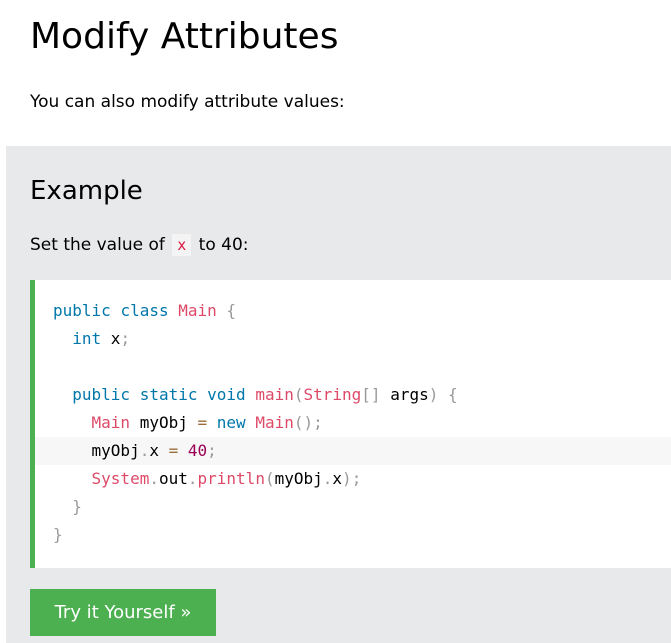 The image size is (671, 643). What do you see at coordinates (353, 423) in the screenshot?
I see `code-line: Main myObj = new Main();` at bounding box center [353, 423].